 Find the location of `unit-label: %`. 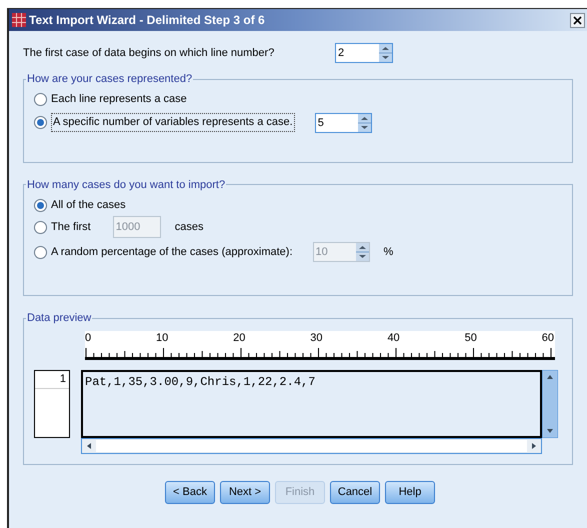

unit-label: % is located at coordinates (389, 252).